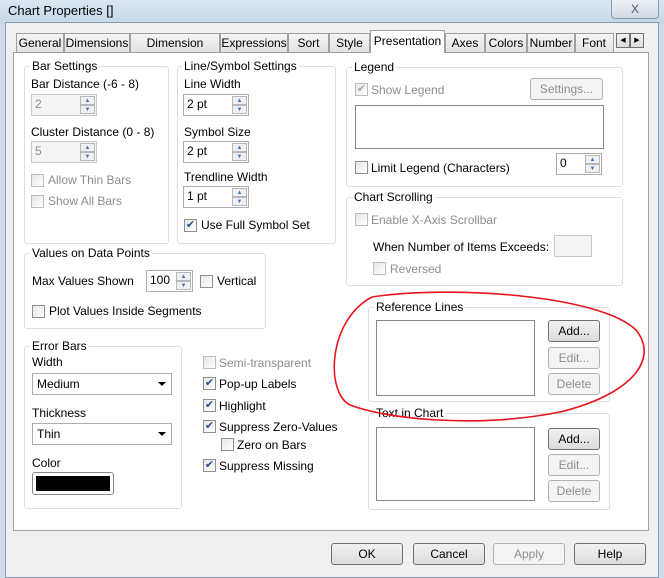 This screenshot has width=664, height=578. I want to click on ok-button: OK, so click(367, 554).